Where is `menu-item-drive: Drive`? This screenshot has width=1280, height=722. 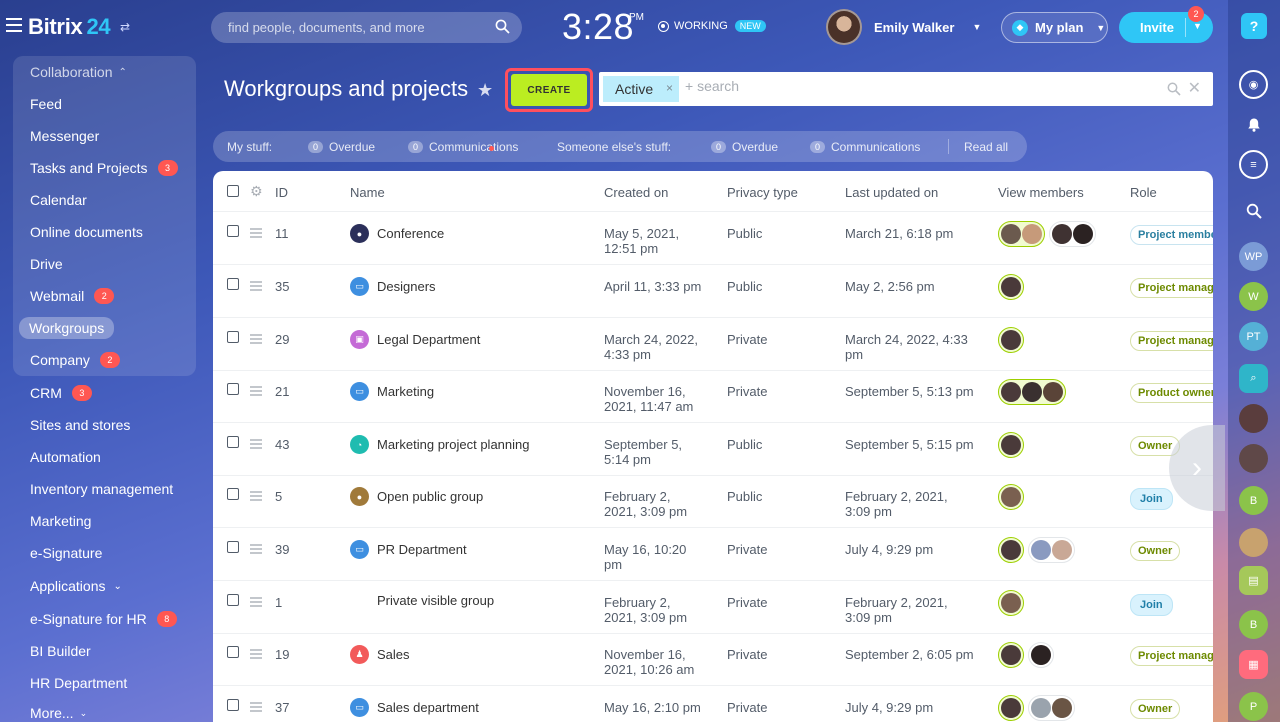
menu-item-drive: Drive is located at coordinates (46, 264).